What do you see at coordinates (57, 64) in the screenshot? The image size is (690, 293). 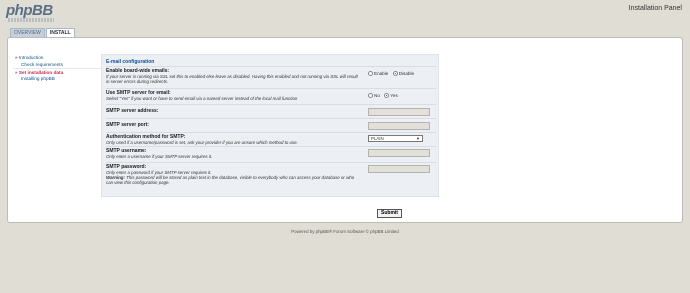 I see `sidebar-item-check-requirements: Check requirements` at bounding box center [57, 64].